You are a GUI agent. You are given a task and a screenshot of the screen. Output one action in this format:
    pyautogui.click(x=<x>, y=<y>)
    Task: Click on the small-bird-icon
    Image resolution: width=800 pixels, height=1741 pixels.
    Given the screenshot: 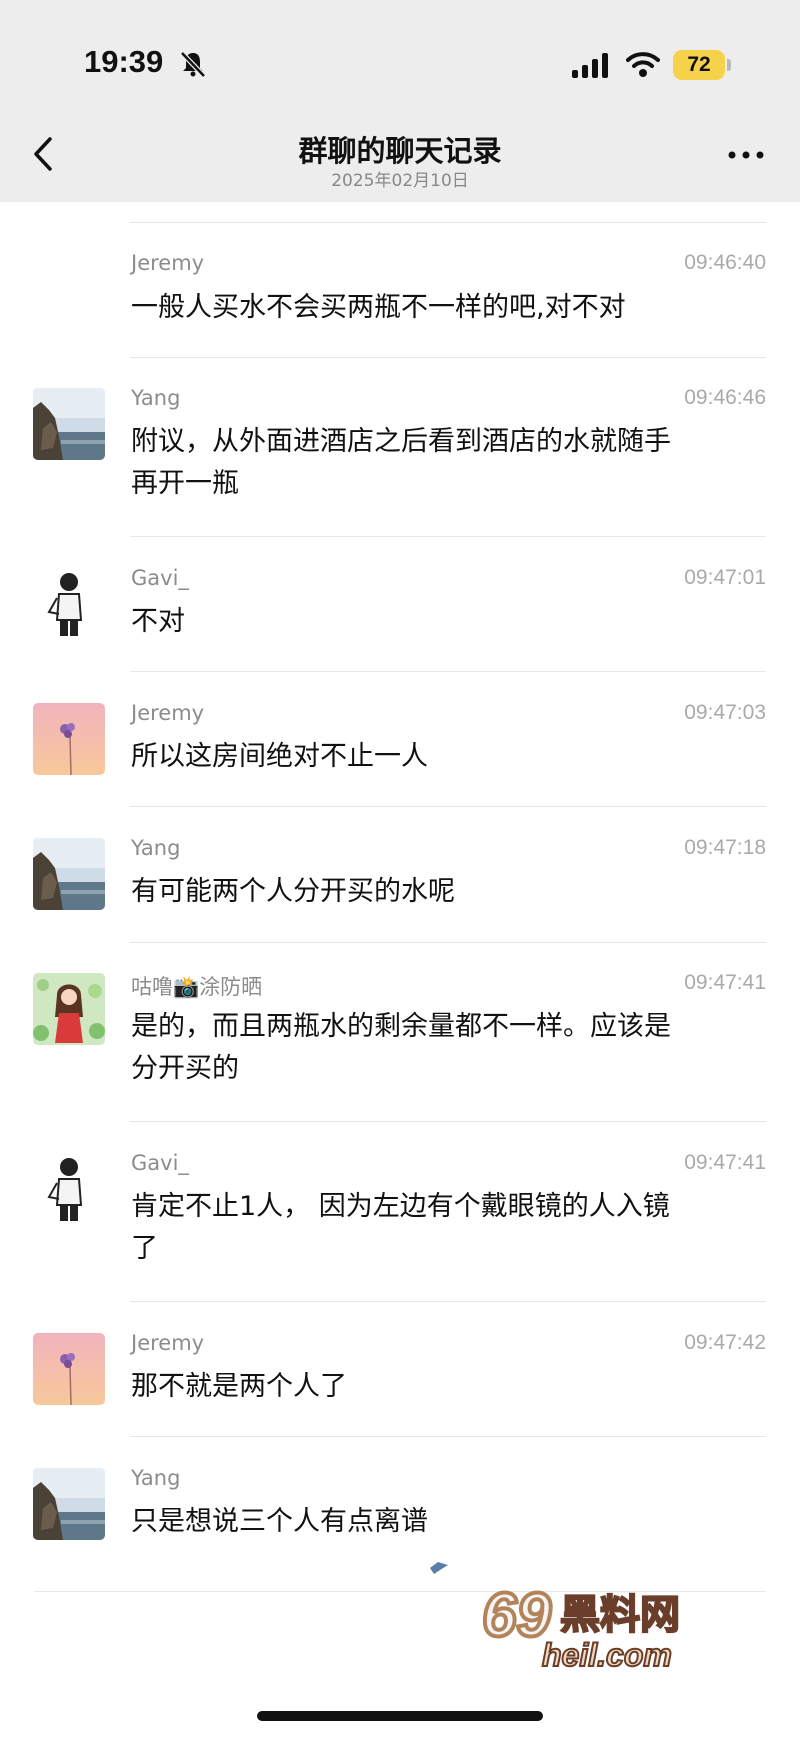 What is the action you would take?
    pyautogui.click(x=439, y=1568)
    